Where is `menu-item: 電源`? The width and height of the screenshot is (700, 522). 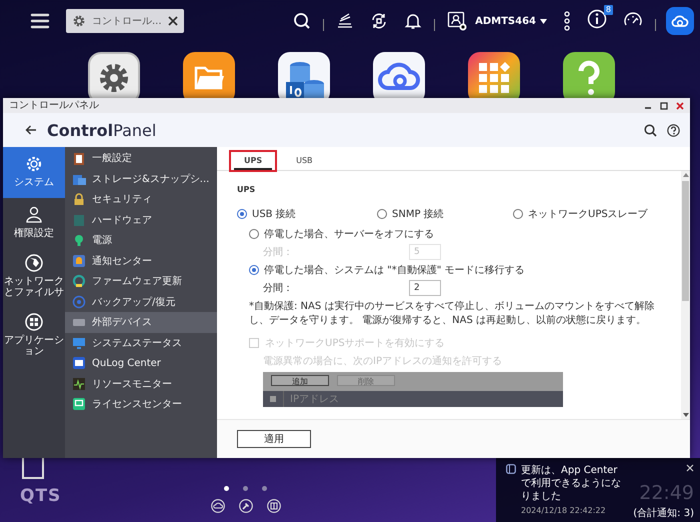
menu-item: 電源 is located at coordinates (141, 240).